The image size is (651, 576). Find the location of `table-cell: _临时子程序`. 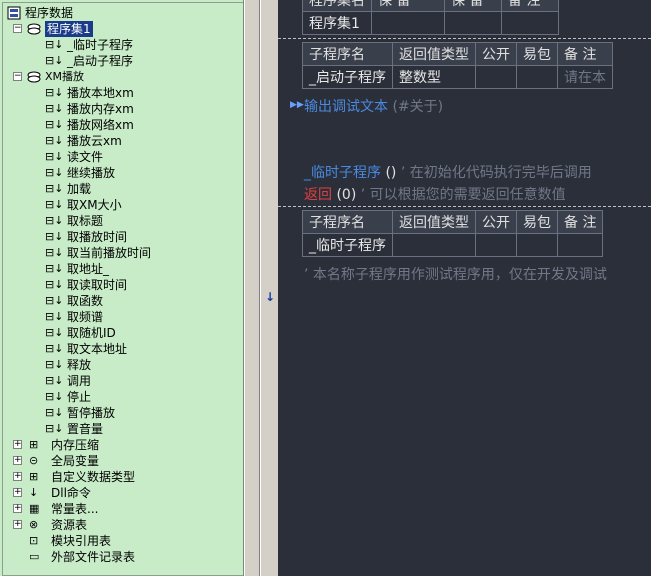

table-cell: _临时子程序 is located at coordinates (347, 245).